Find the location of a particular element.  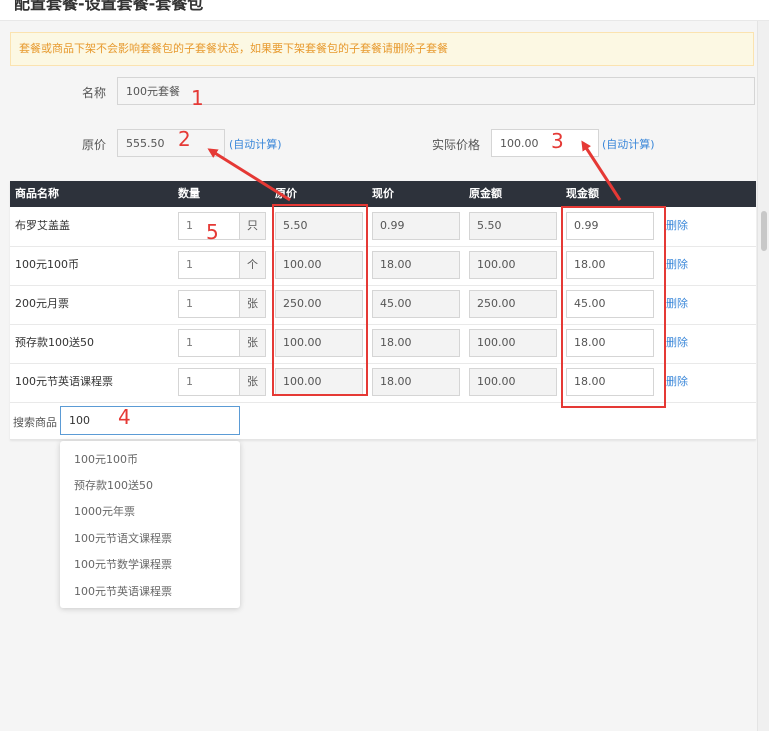

annotation-number-2: 2 is located at coordinates (184, 139).